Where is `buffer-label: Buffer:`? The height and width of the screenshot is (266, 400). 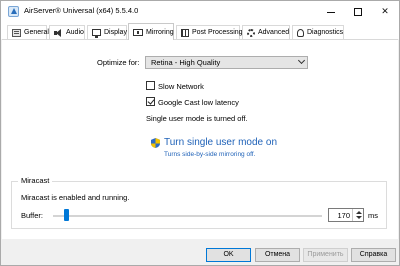 buffer-label: Buffer: is located at coordinates (32, 215).